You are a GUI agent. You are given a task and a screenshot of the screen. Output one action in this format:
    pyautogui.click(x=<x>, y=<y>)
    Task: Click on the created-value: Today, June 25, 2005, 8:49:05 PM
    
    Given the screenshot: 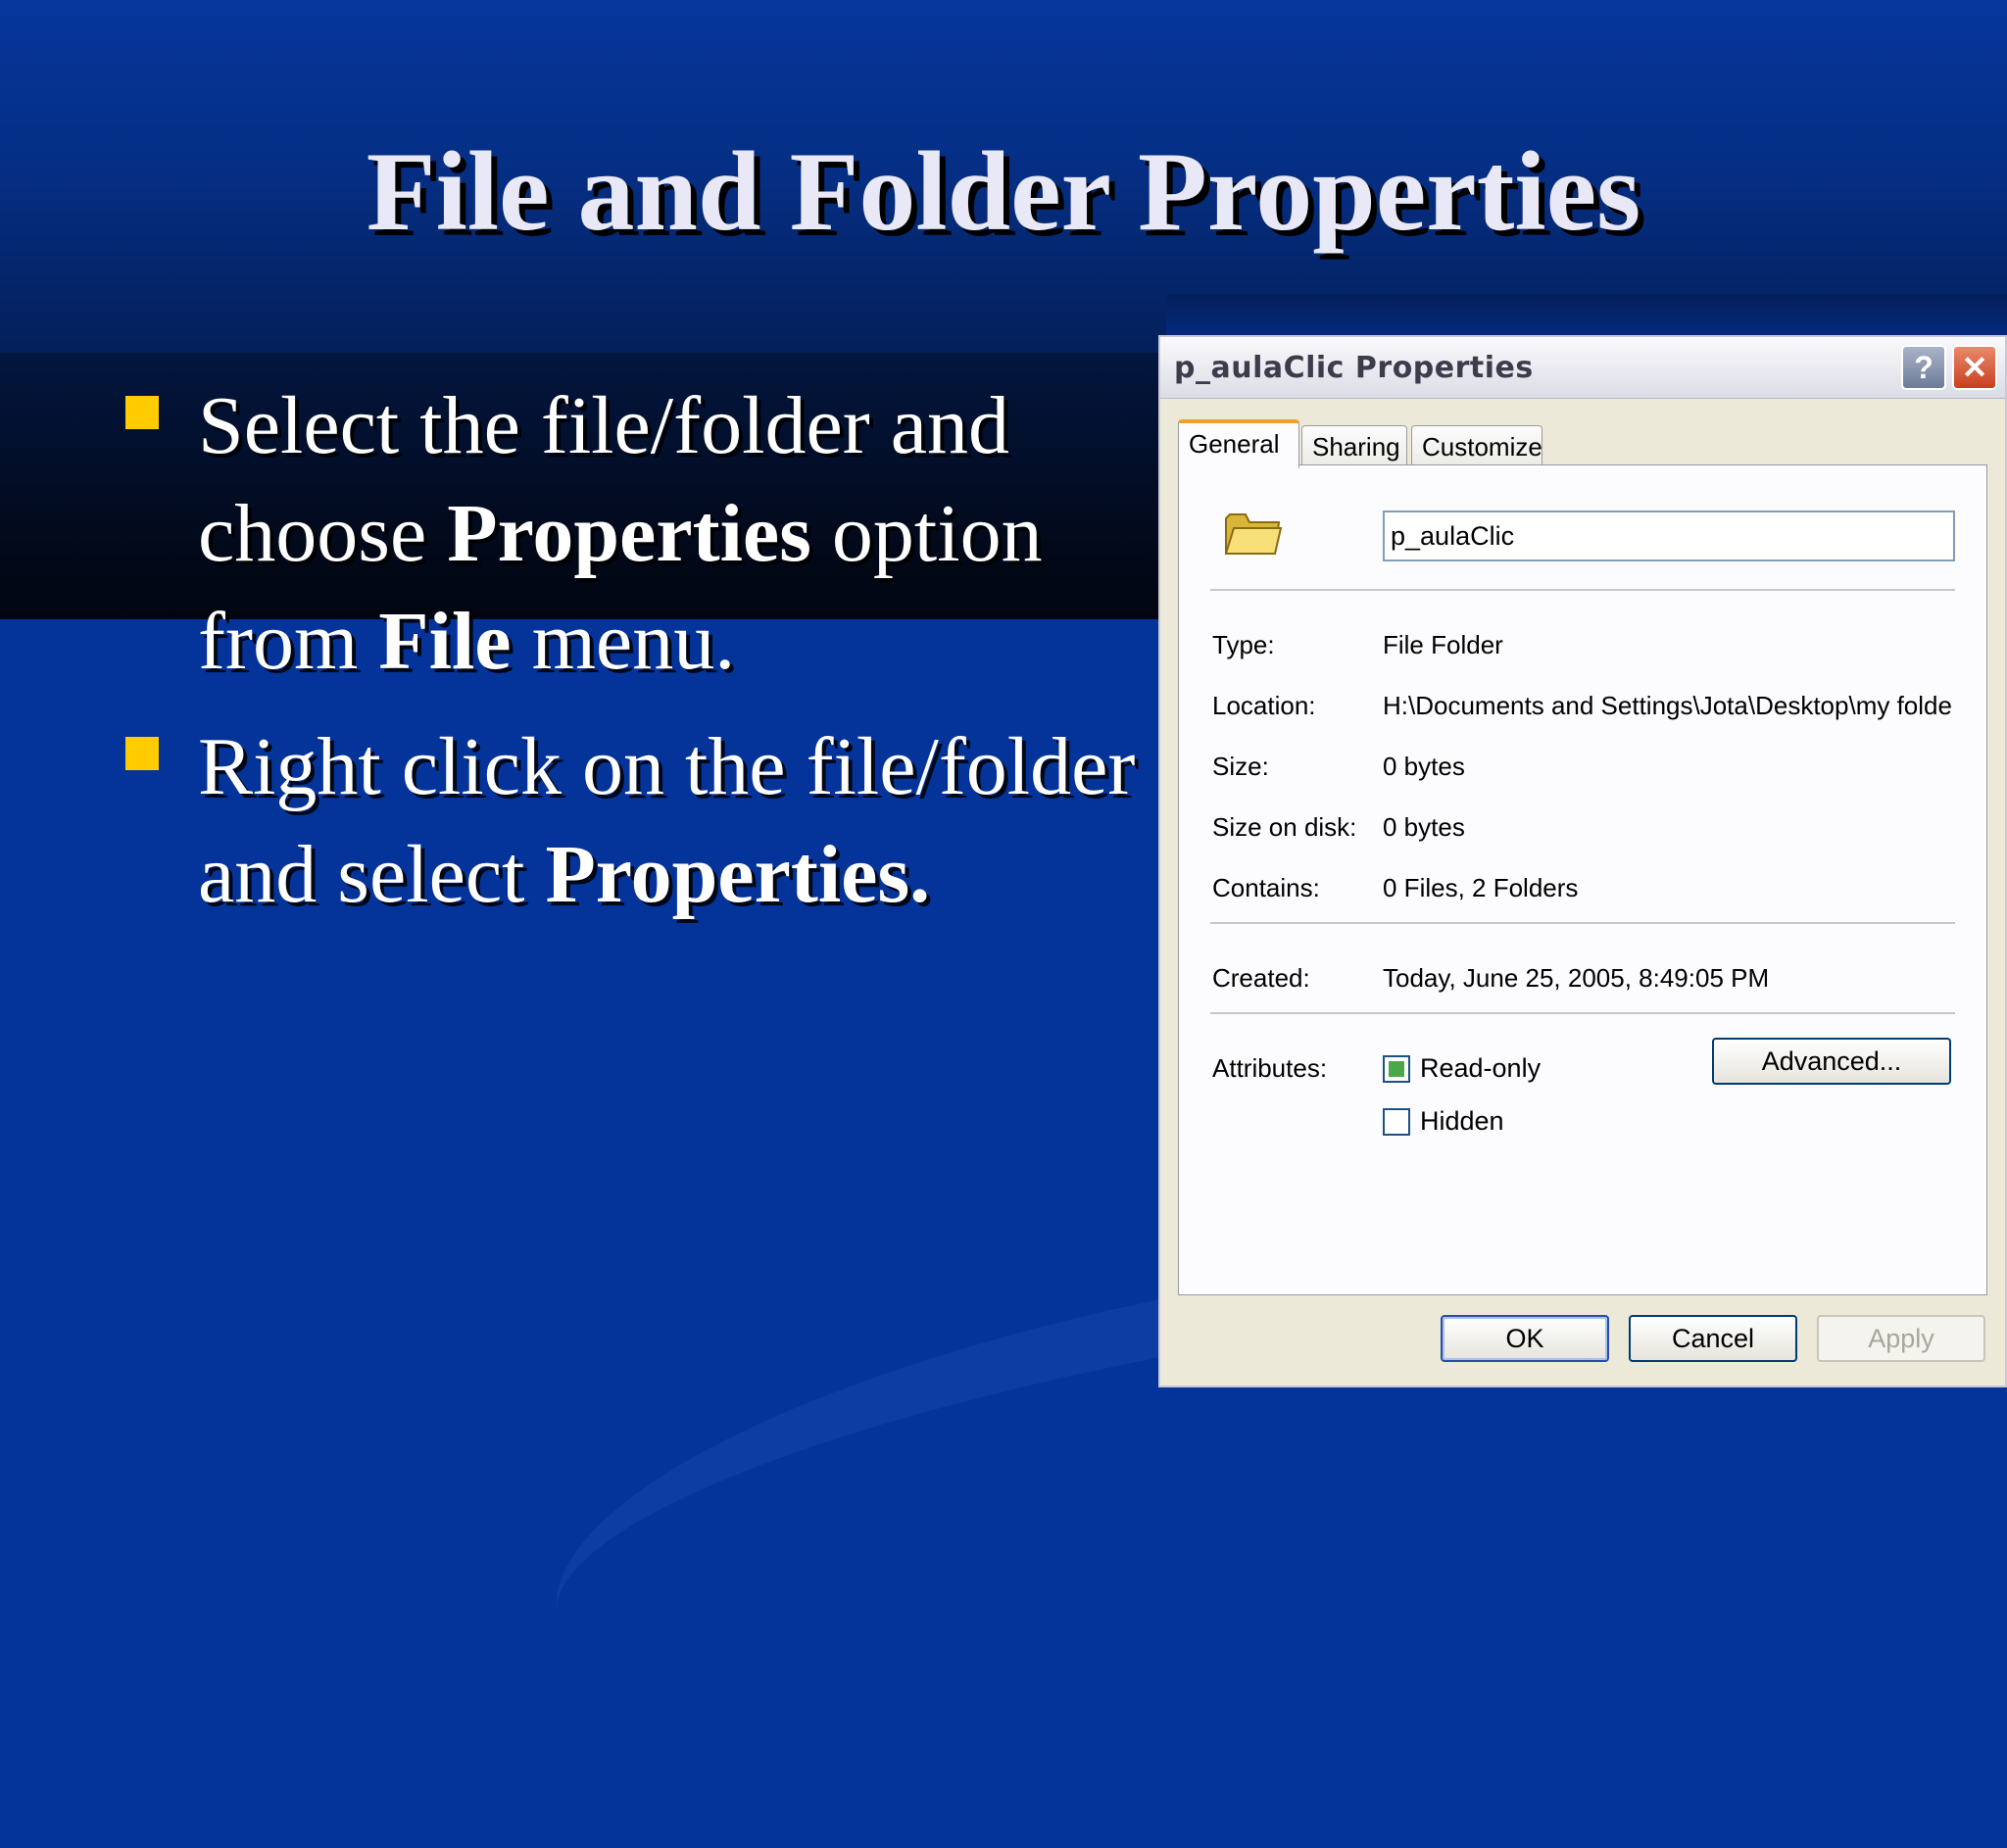 What is the action you would take?
    pyautogui.click(x=1576, y=978)
    